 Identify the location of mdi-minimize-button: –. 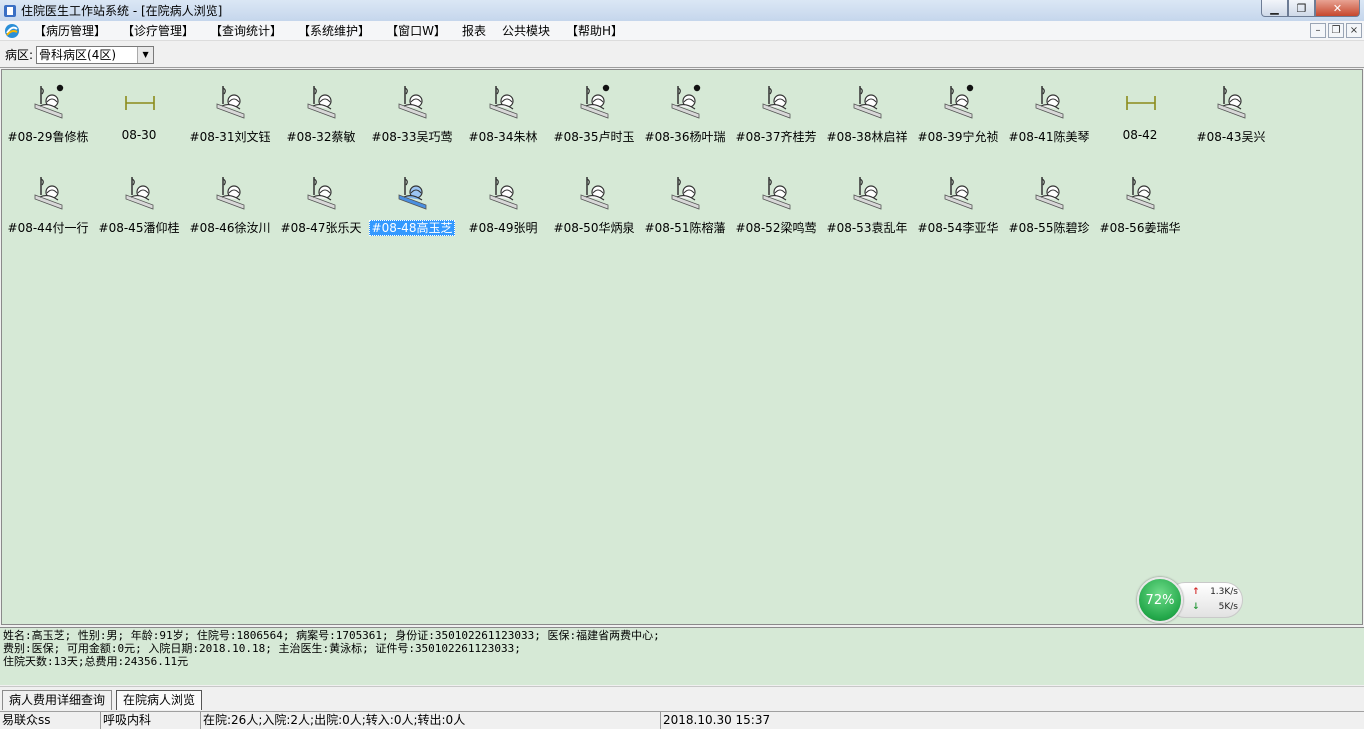
(1318, 30).